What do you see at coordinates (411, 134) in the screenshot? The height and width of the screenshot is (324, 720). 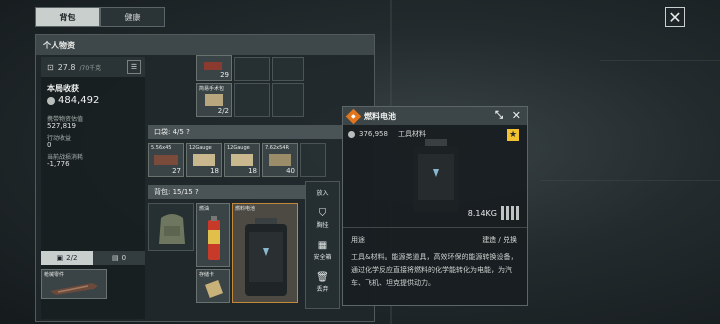 I see `detail-category: 工具材料` at bounding box center [411, 134].